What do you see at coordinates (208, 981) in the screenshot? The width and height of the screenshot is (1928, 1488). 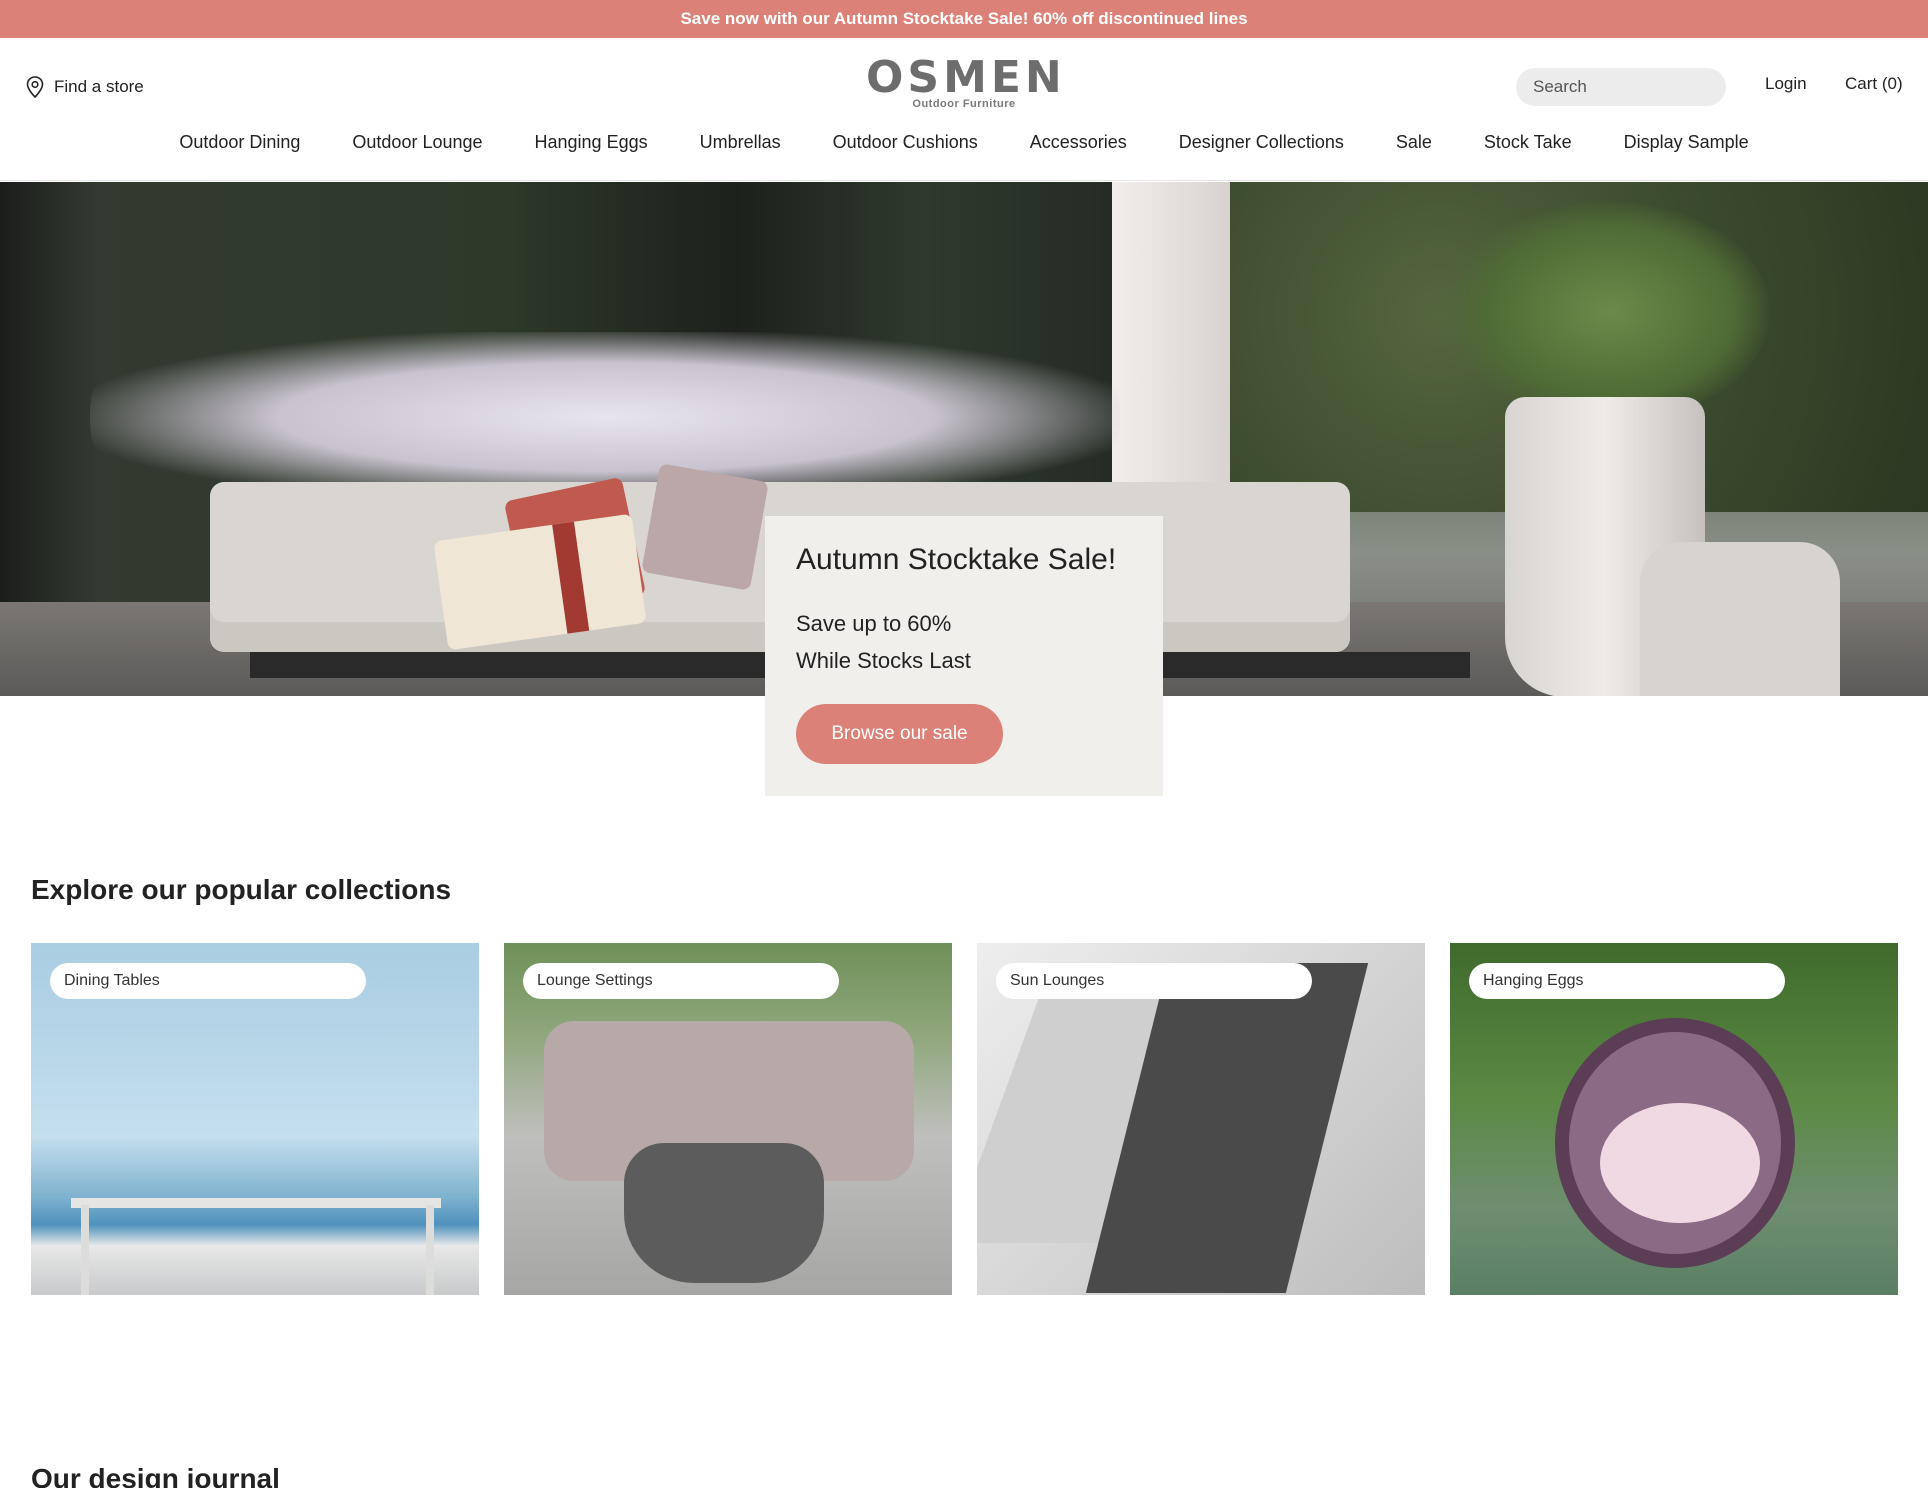 I see `collection-label: Dining Tables` at bounding box center [208, 981].